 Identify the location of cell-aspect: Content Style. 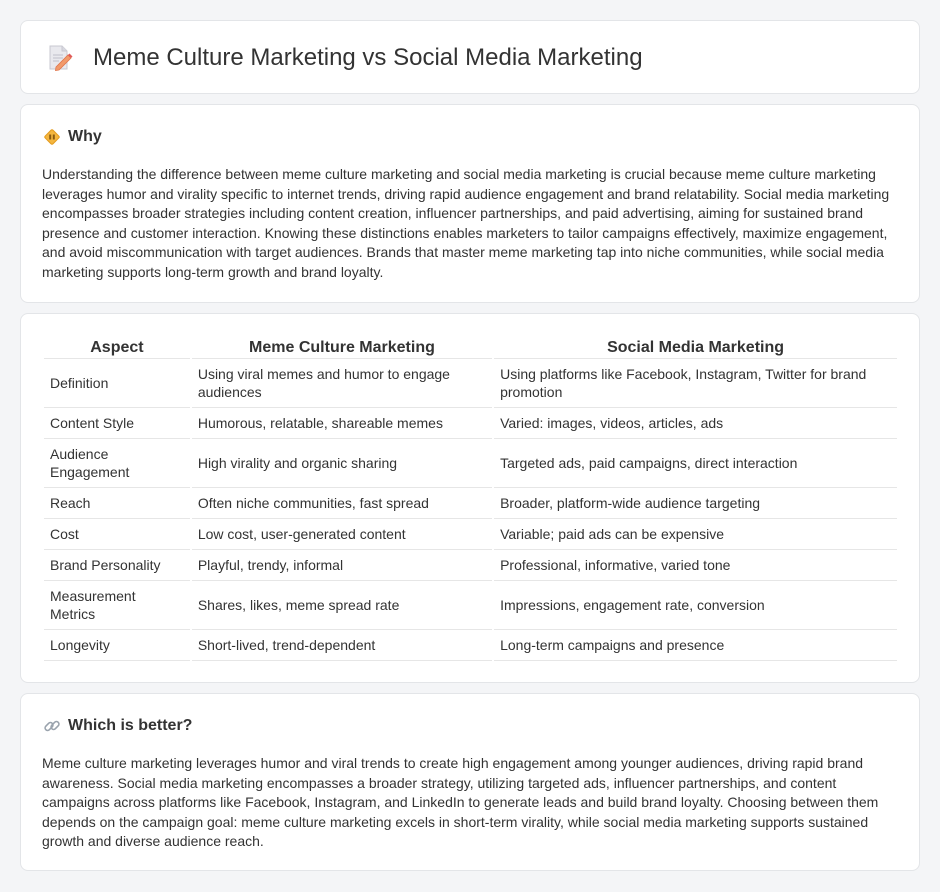
(117, 423).